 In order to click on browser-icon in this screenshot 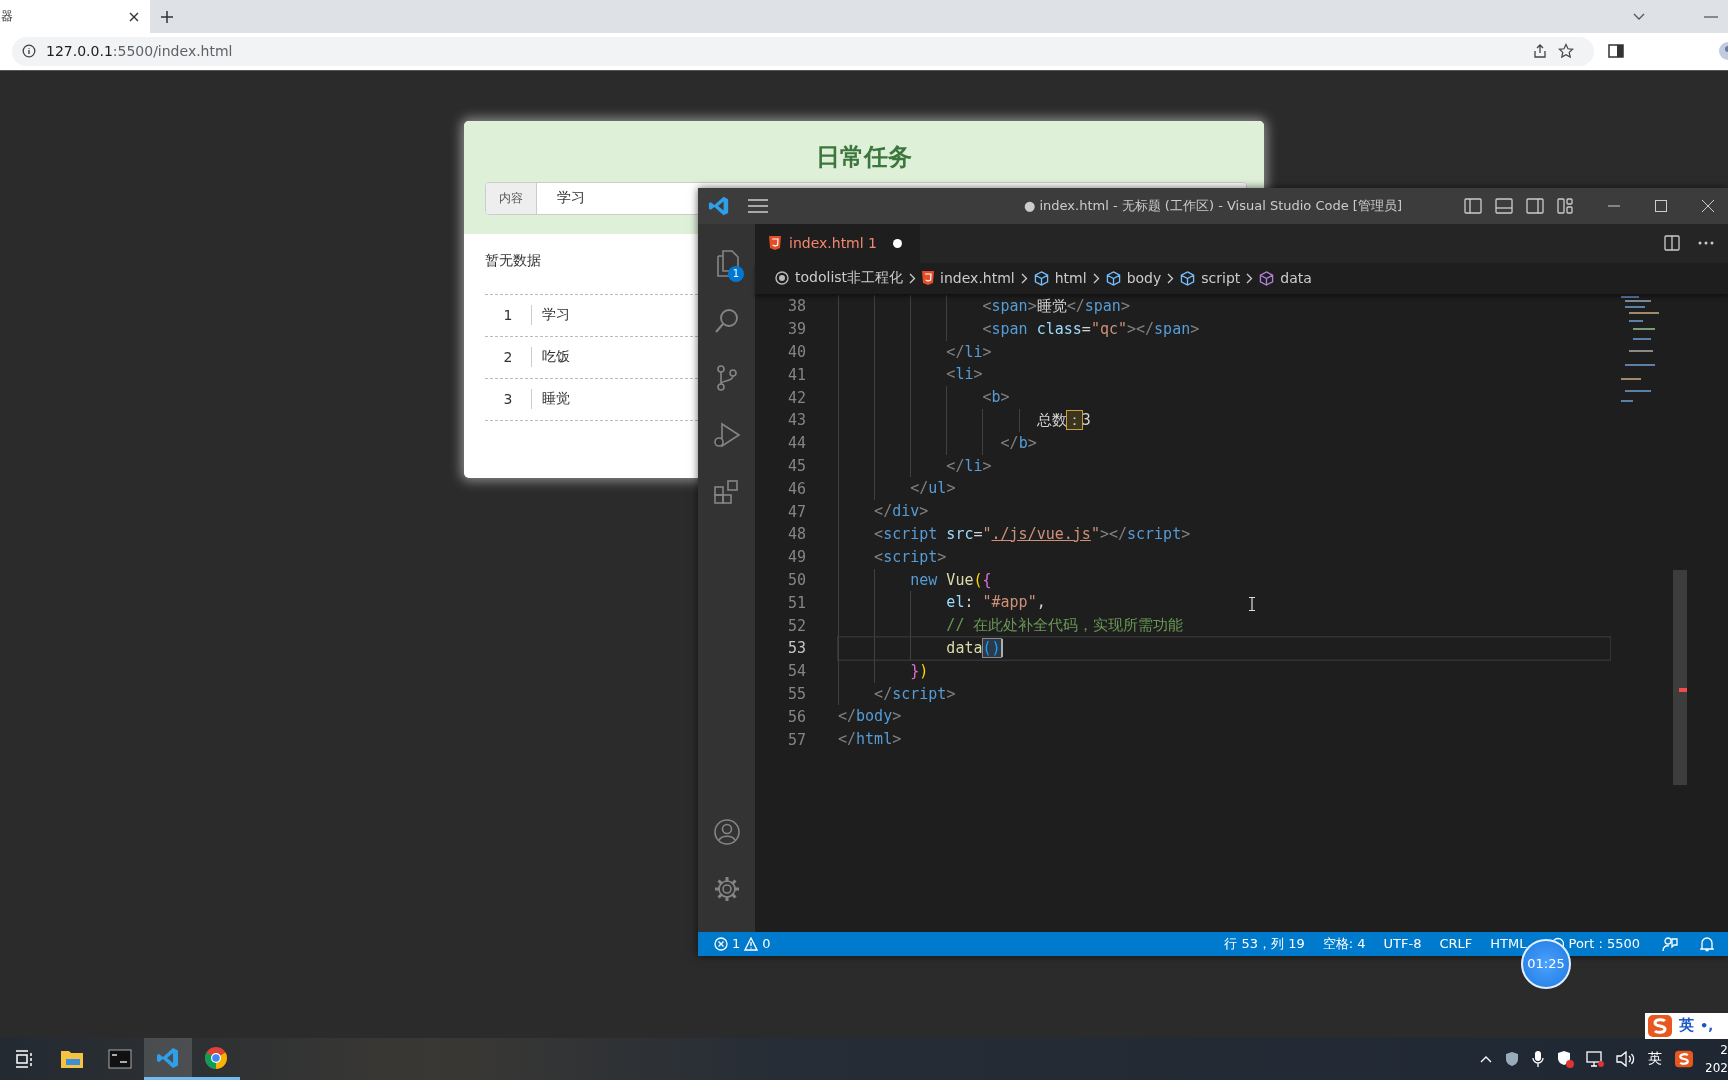, I will do `click(216, 1057)`.